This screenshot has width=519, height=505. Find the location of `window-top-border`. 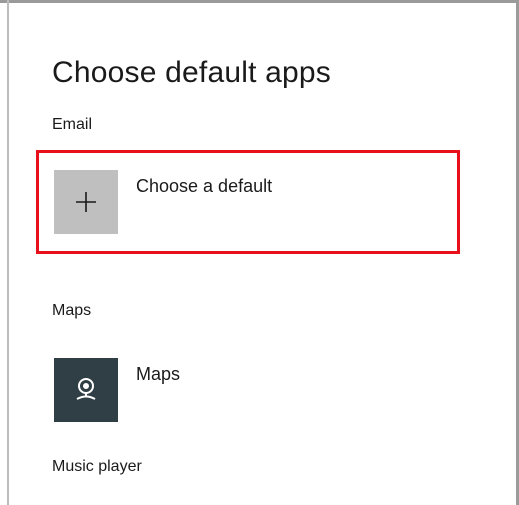

window-top-border is located at coordinates (259, 1).